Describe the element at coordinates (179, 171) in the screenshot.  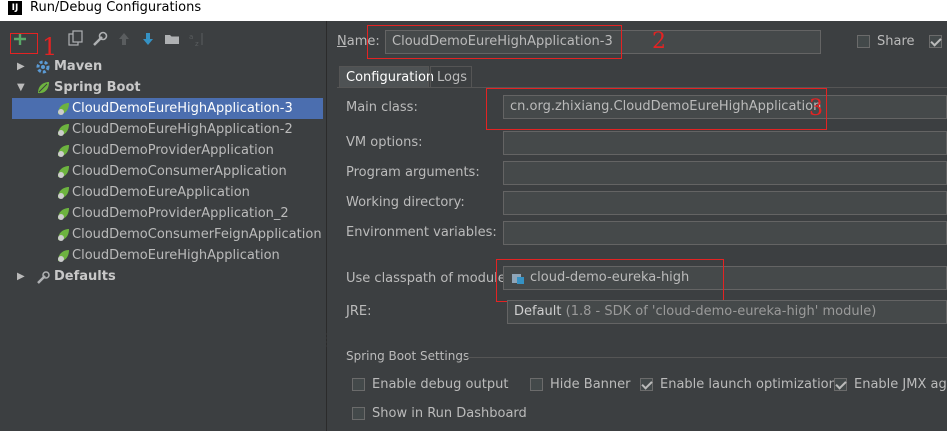
I see `tree-item-label: CloudDemoConsumerApplication` at that location.